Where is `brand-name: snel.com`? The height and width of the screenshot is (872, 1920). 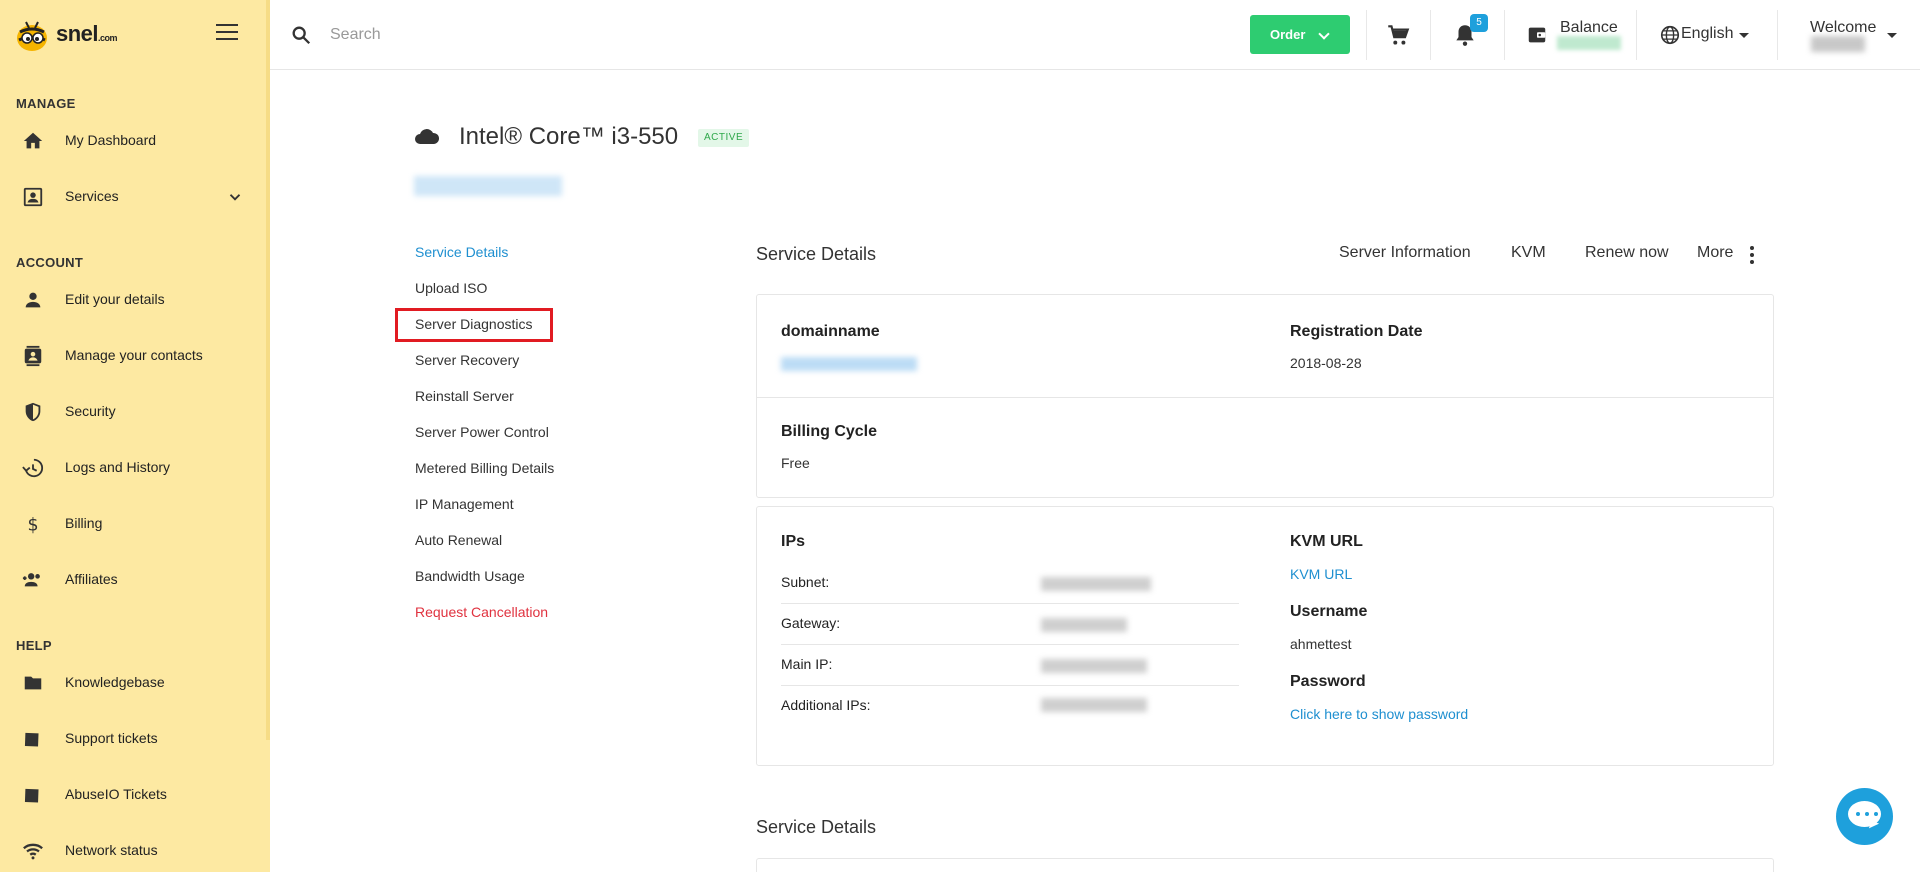 brand-name: snel.com is located at coordinates (87, 33).